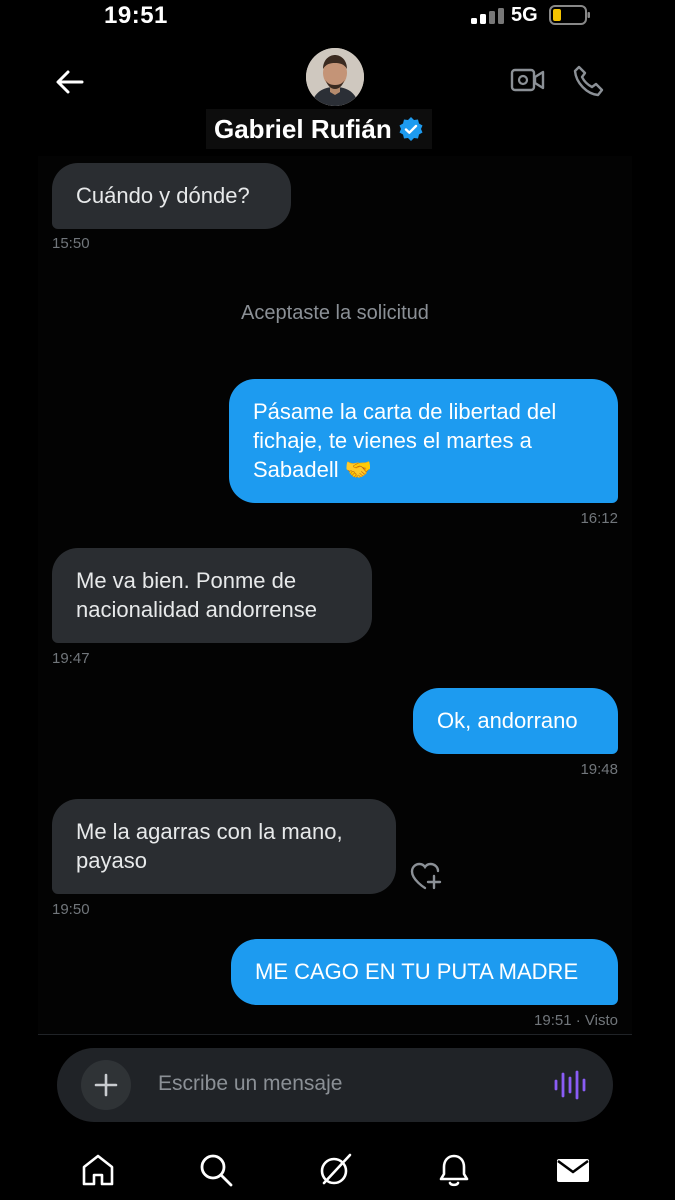 This screenshot has width=675, height=1200. I want to click on voice-icon, so click(570, 1085).